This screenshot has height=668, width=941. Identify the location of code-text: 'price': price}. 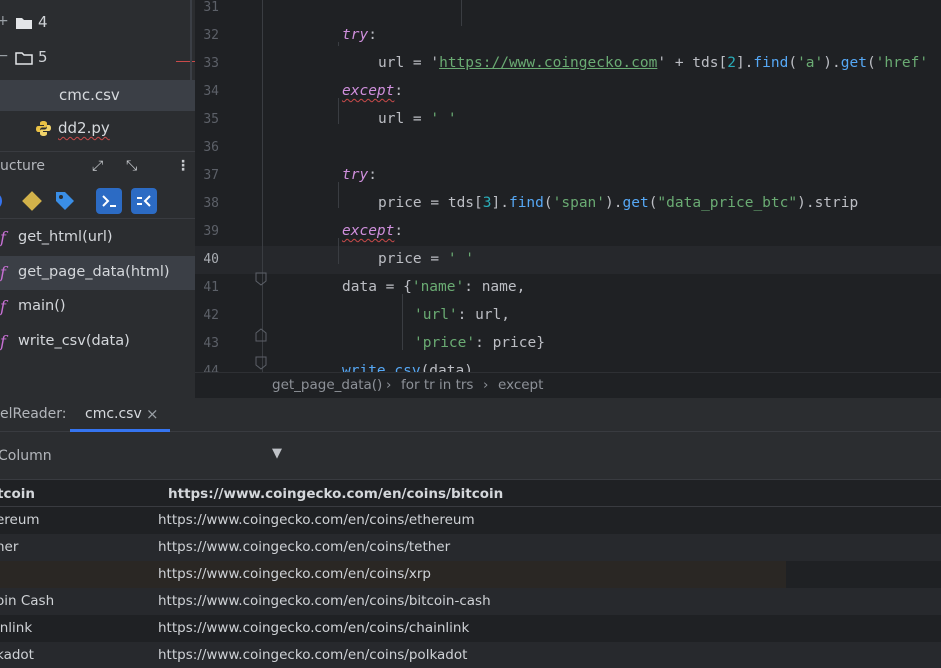
(479, 343).